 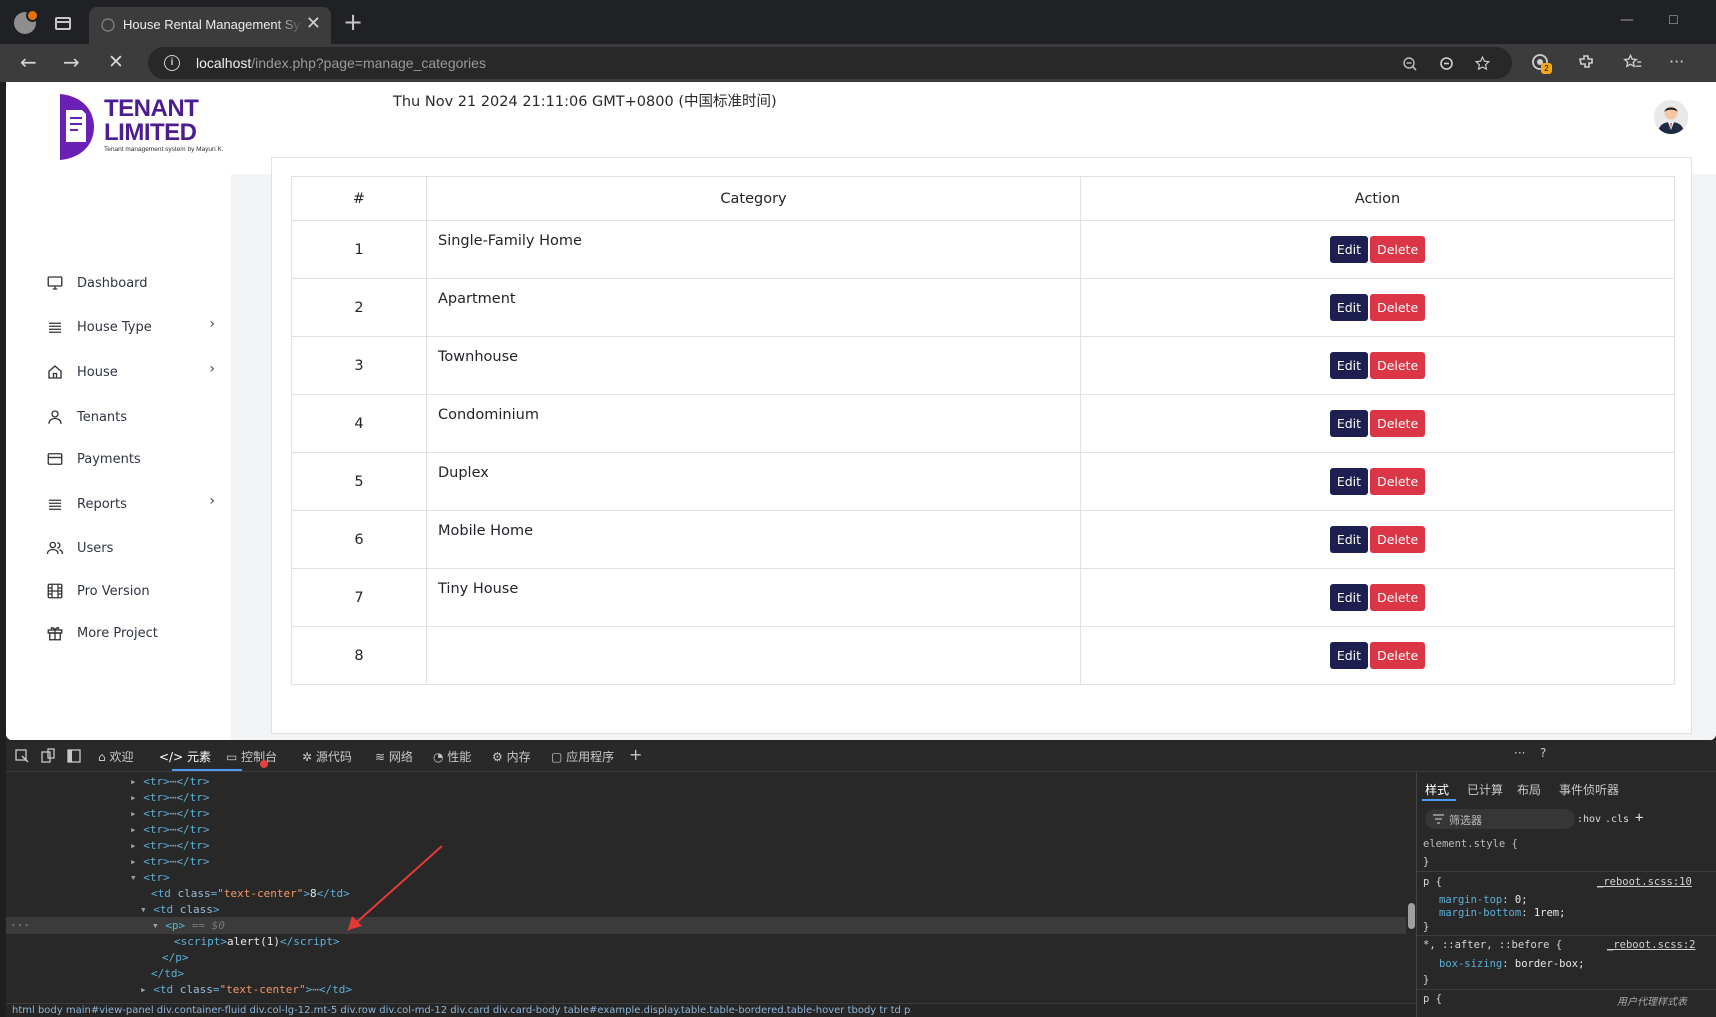 What do you see at coordinates (327, 756) in the screenshot?
I see `tab-sources: ✲ 源代码` at bounding box center [327, 756].